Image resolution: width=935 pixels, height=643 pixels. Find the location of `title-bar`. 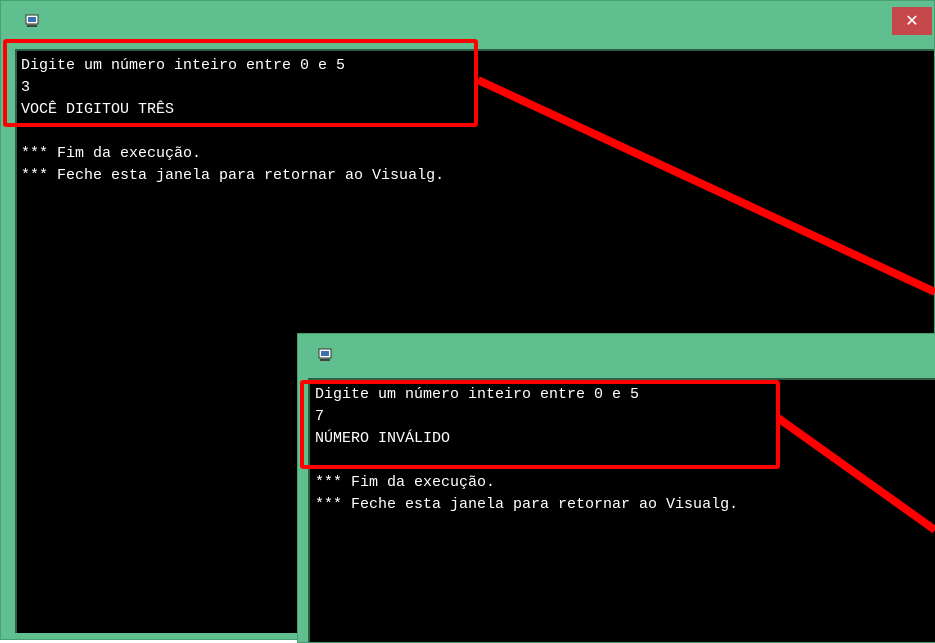

title-bar is located at coordinates (616, 355).